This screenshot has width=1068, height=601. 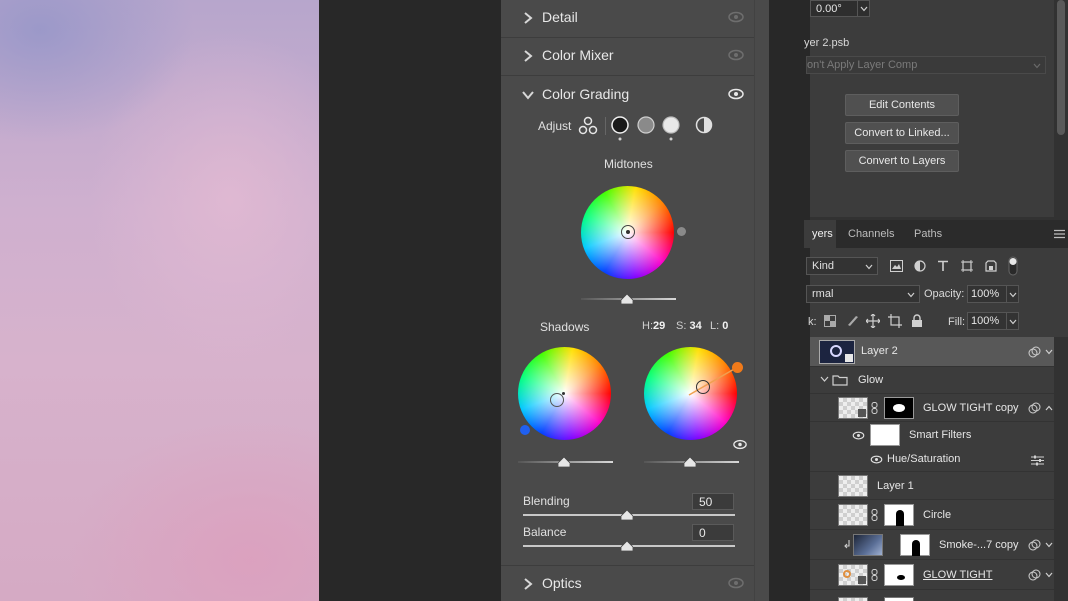 I want to click on layer-name: Layer 1, so click(x=895, y=486).